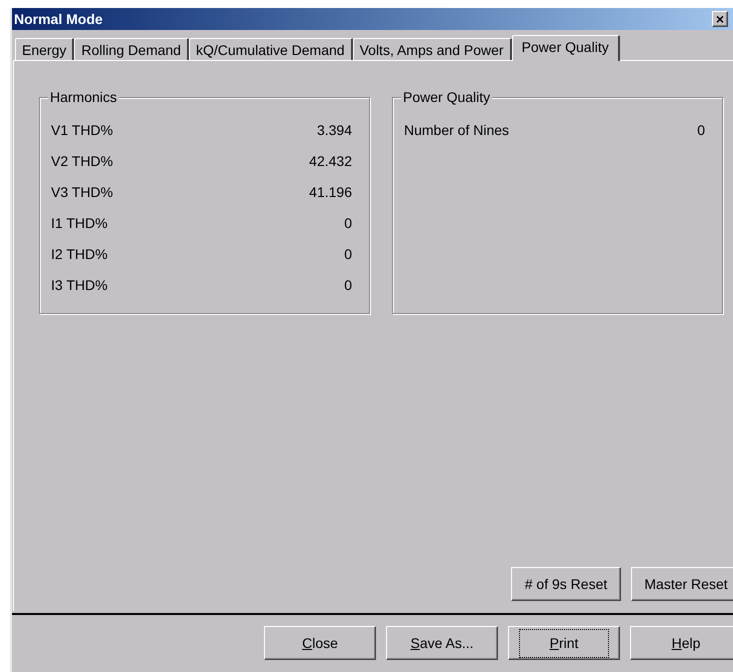 The width and height of the screenshot is (733, 672). What do you see at coordinates (566, 48) in the screenshot?
I see `tab: Power Quality` at bounding box center [566, 48].